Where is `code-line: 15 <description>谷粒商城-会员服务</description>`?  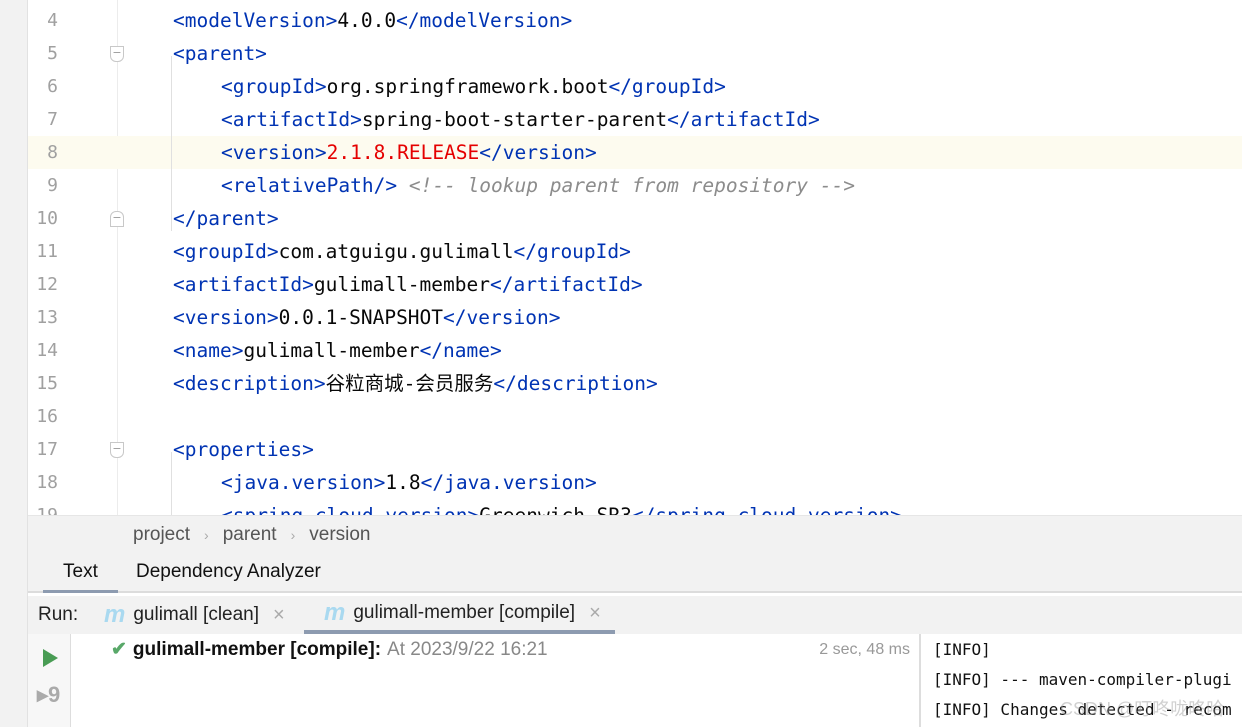
code-line: 15 <description>谷粒商城-会员服务</description> is located at coordinates (635, 383).